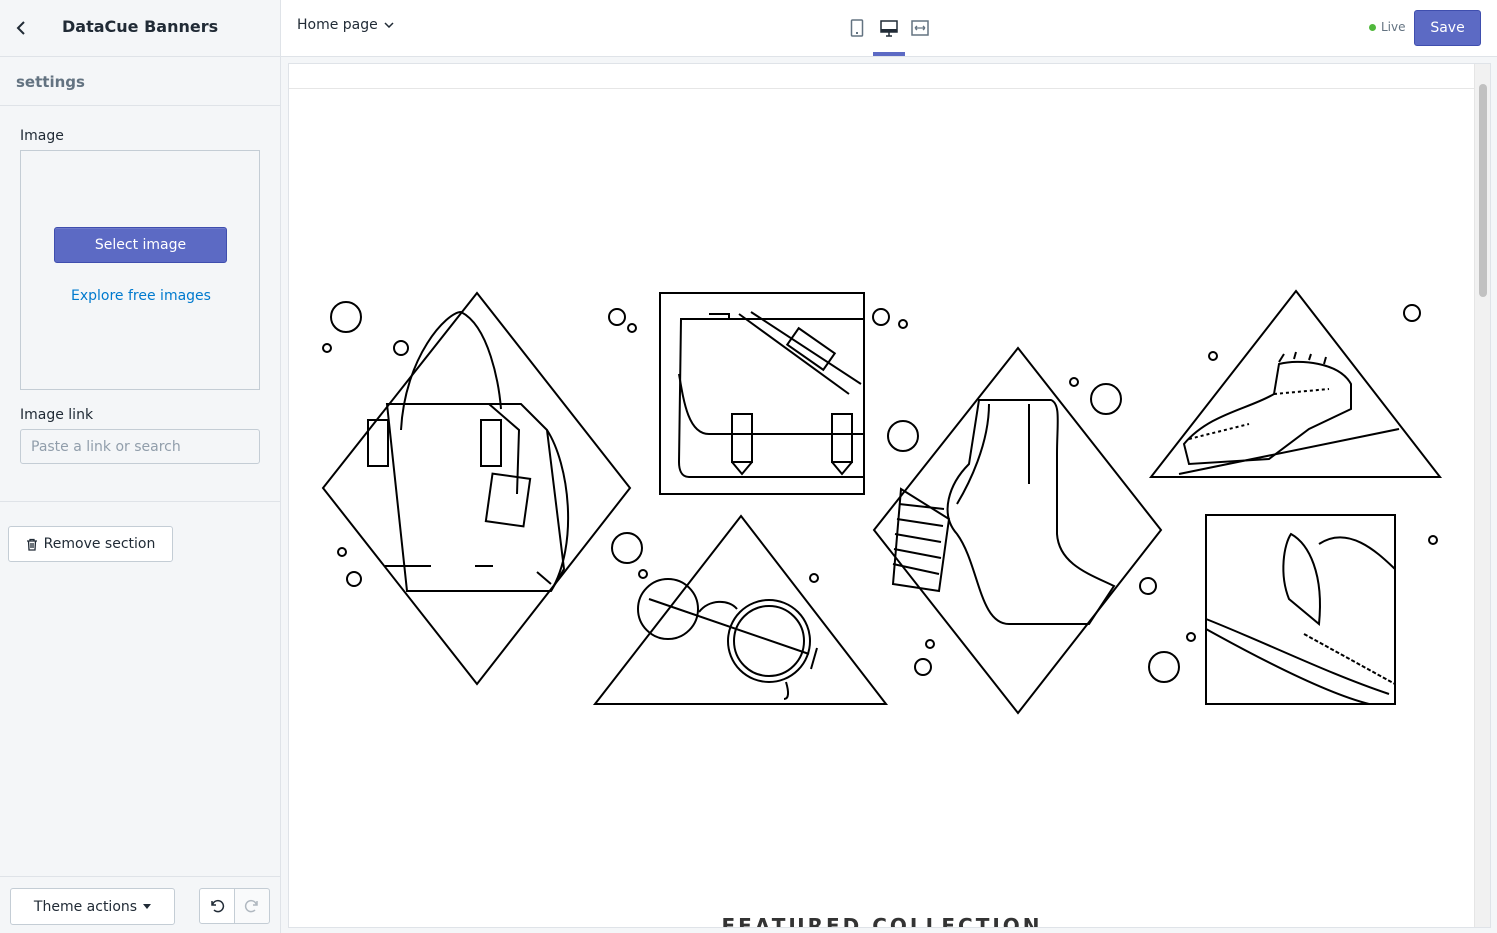 Image resolution: width=1497 pixels, height=933 pixels. I want to click on undo-icon, so click(218, 906).